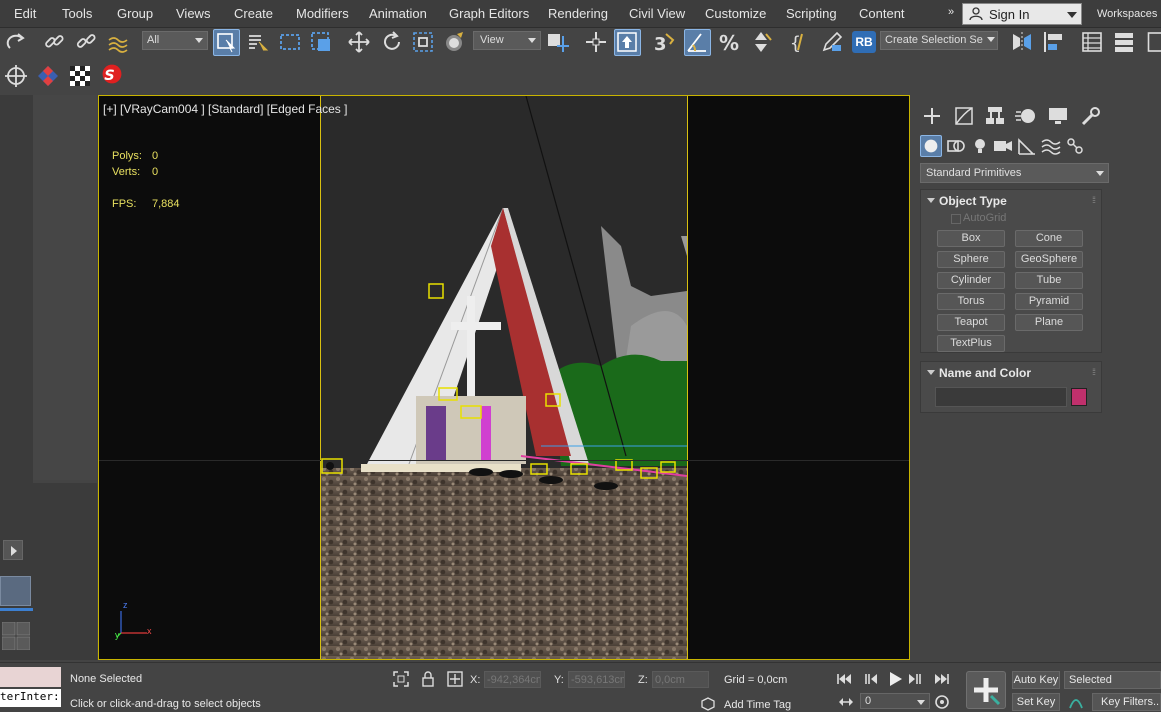 This screenshot has height=712, width=1161. Describe the element at coordinates (680, 679) in the screenshot. I see `z-coord-field: 0,0cm` at that location.